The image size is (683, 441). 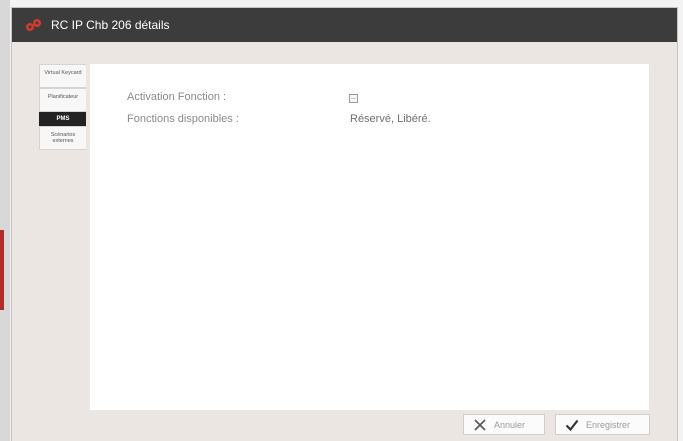 I want to click on app-logo-icon, so click(x=33, y=25).